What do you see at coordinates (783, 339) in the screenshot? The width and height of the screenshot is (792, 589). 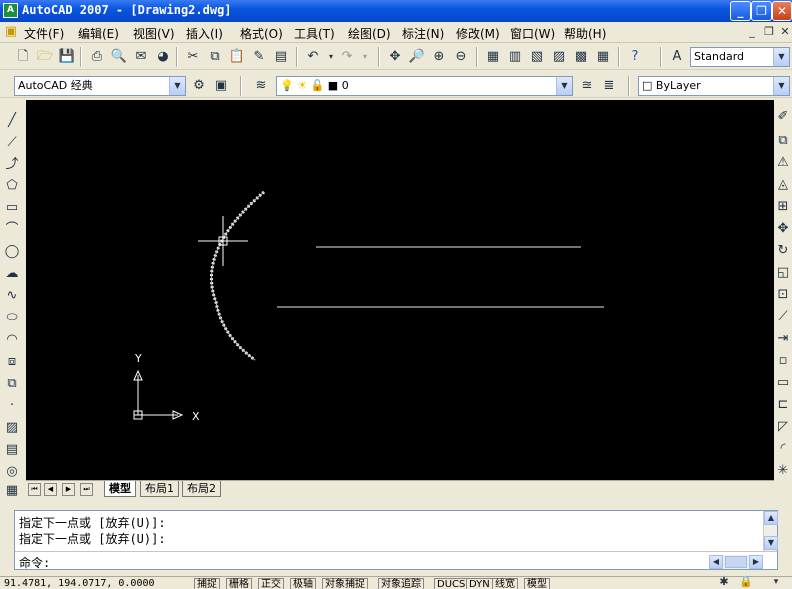 I see `extend-icon: ⇥` at bounding box center [783, 339].